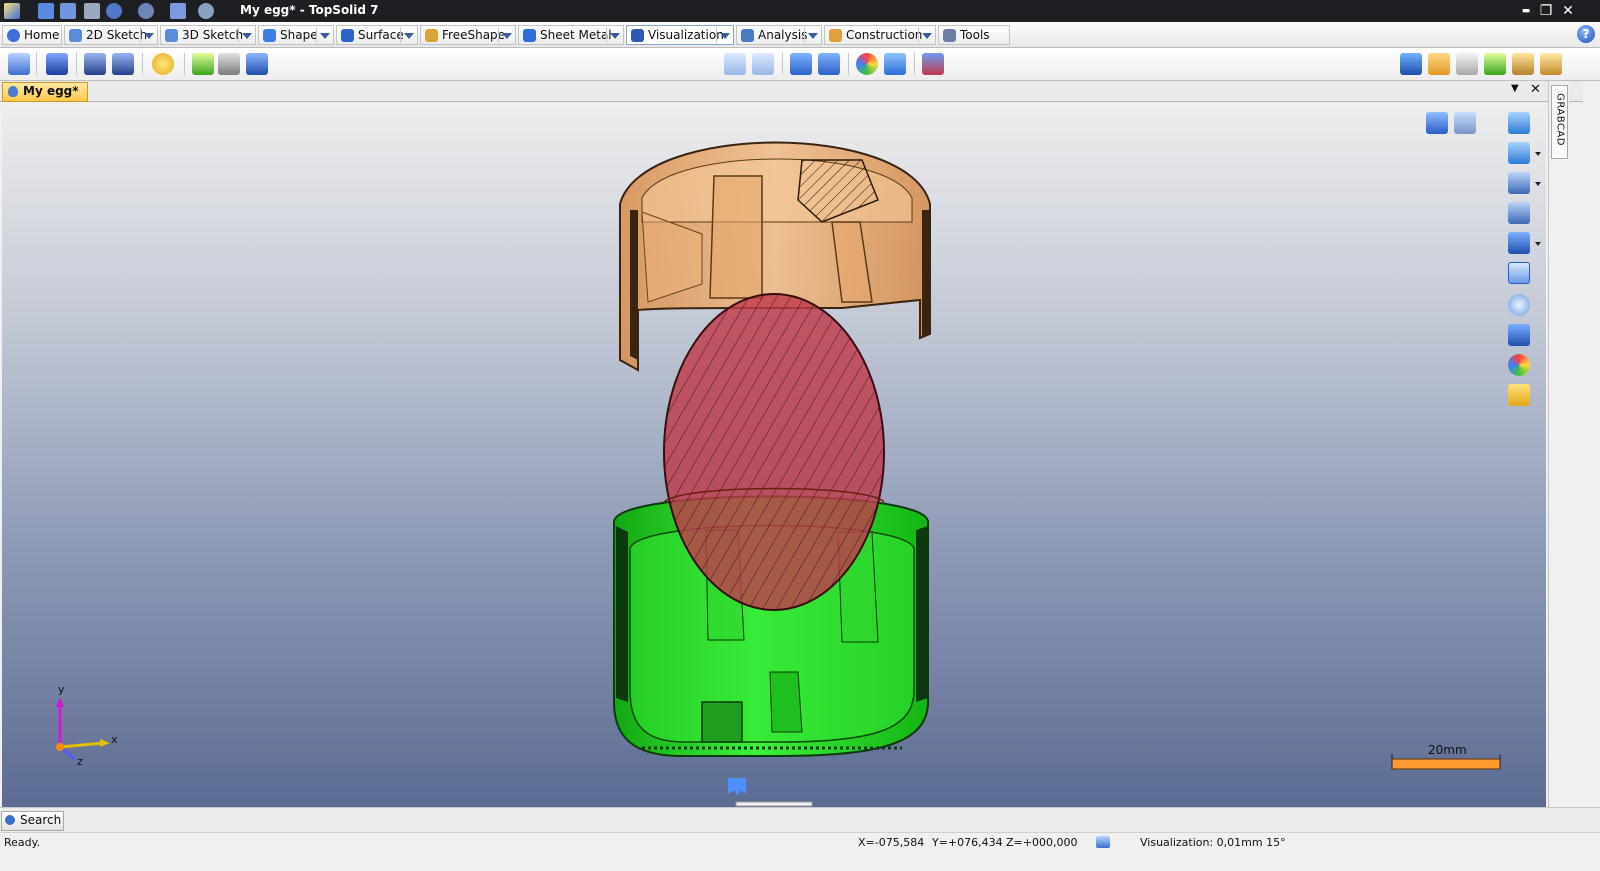 The height and width of the screenshot is (871, 1600). I want to click on window-title: My egg* - TopSolid 7, so click(309, 10).